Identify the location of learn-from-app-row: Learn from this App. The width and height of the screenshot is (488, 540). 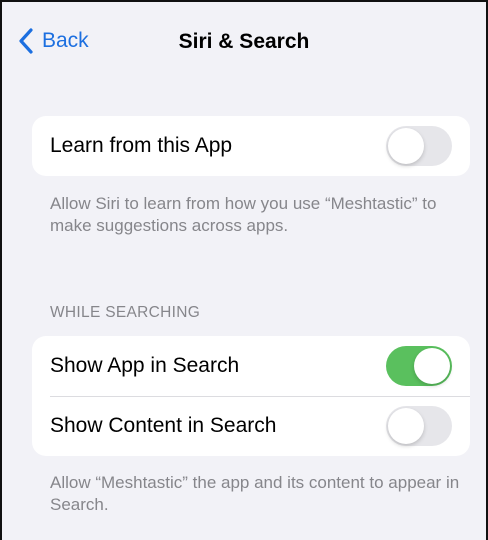
(251, 146).